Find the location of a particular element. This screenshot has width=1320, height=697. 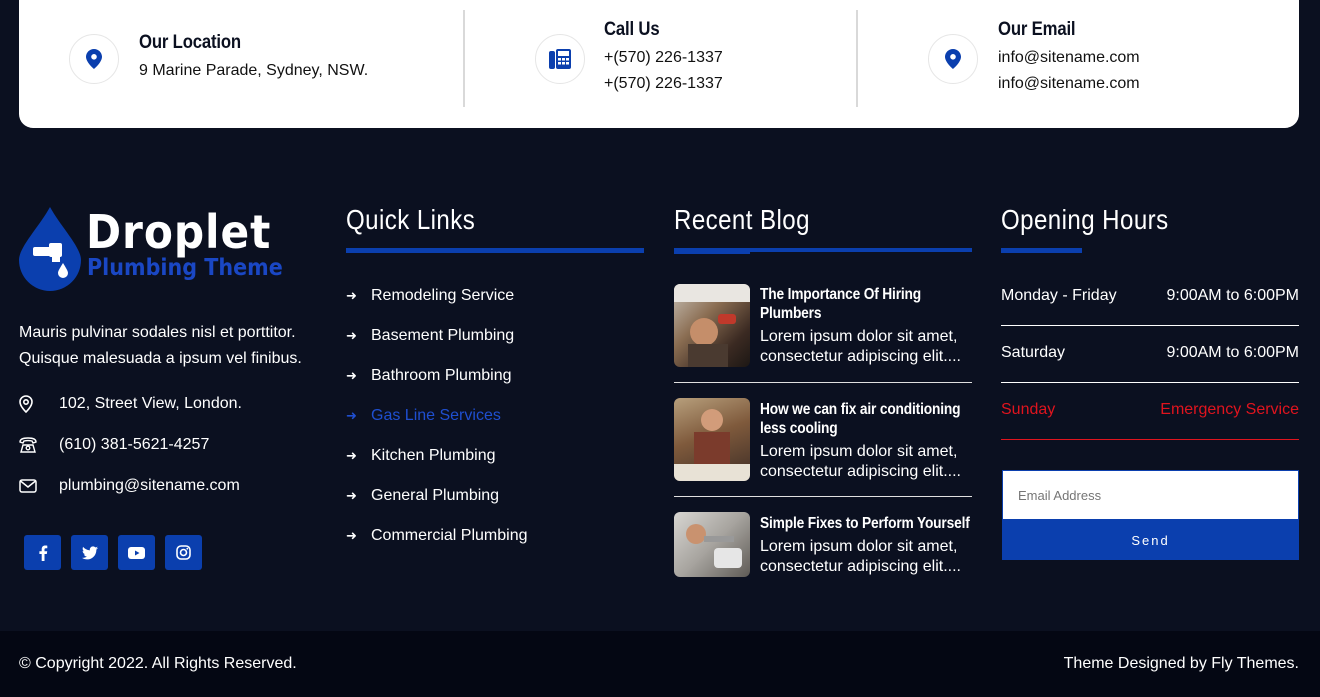

address-row: 102, Street View, London. is located at coordinates (130, 404).